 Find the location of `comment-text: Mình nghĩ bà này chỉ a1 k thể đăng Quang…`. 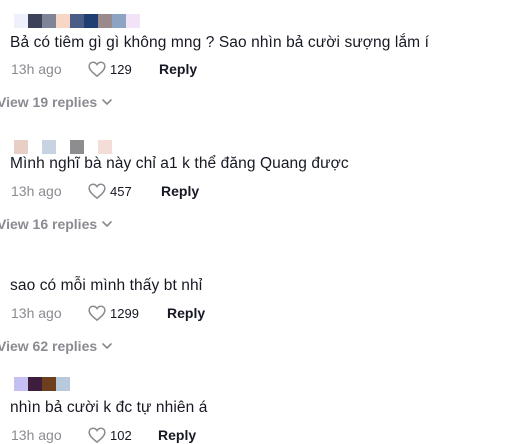

comment-text: Mình nghĩ bà này chỉ a1 k thể đăng Quang… is located at coordinates (179, 163).